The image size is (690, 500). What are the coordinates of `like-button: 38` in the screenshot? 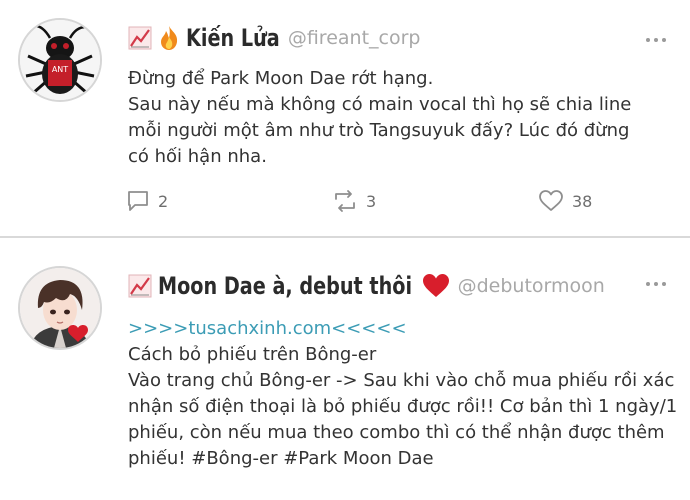 It's located at (565, 201).